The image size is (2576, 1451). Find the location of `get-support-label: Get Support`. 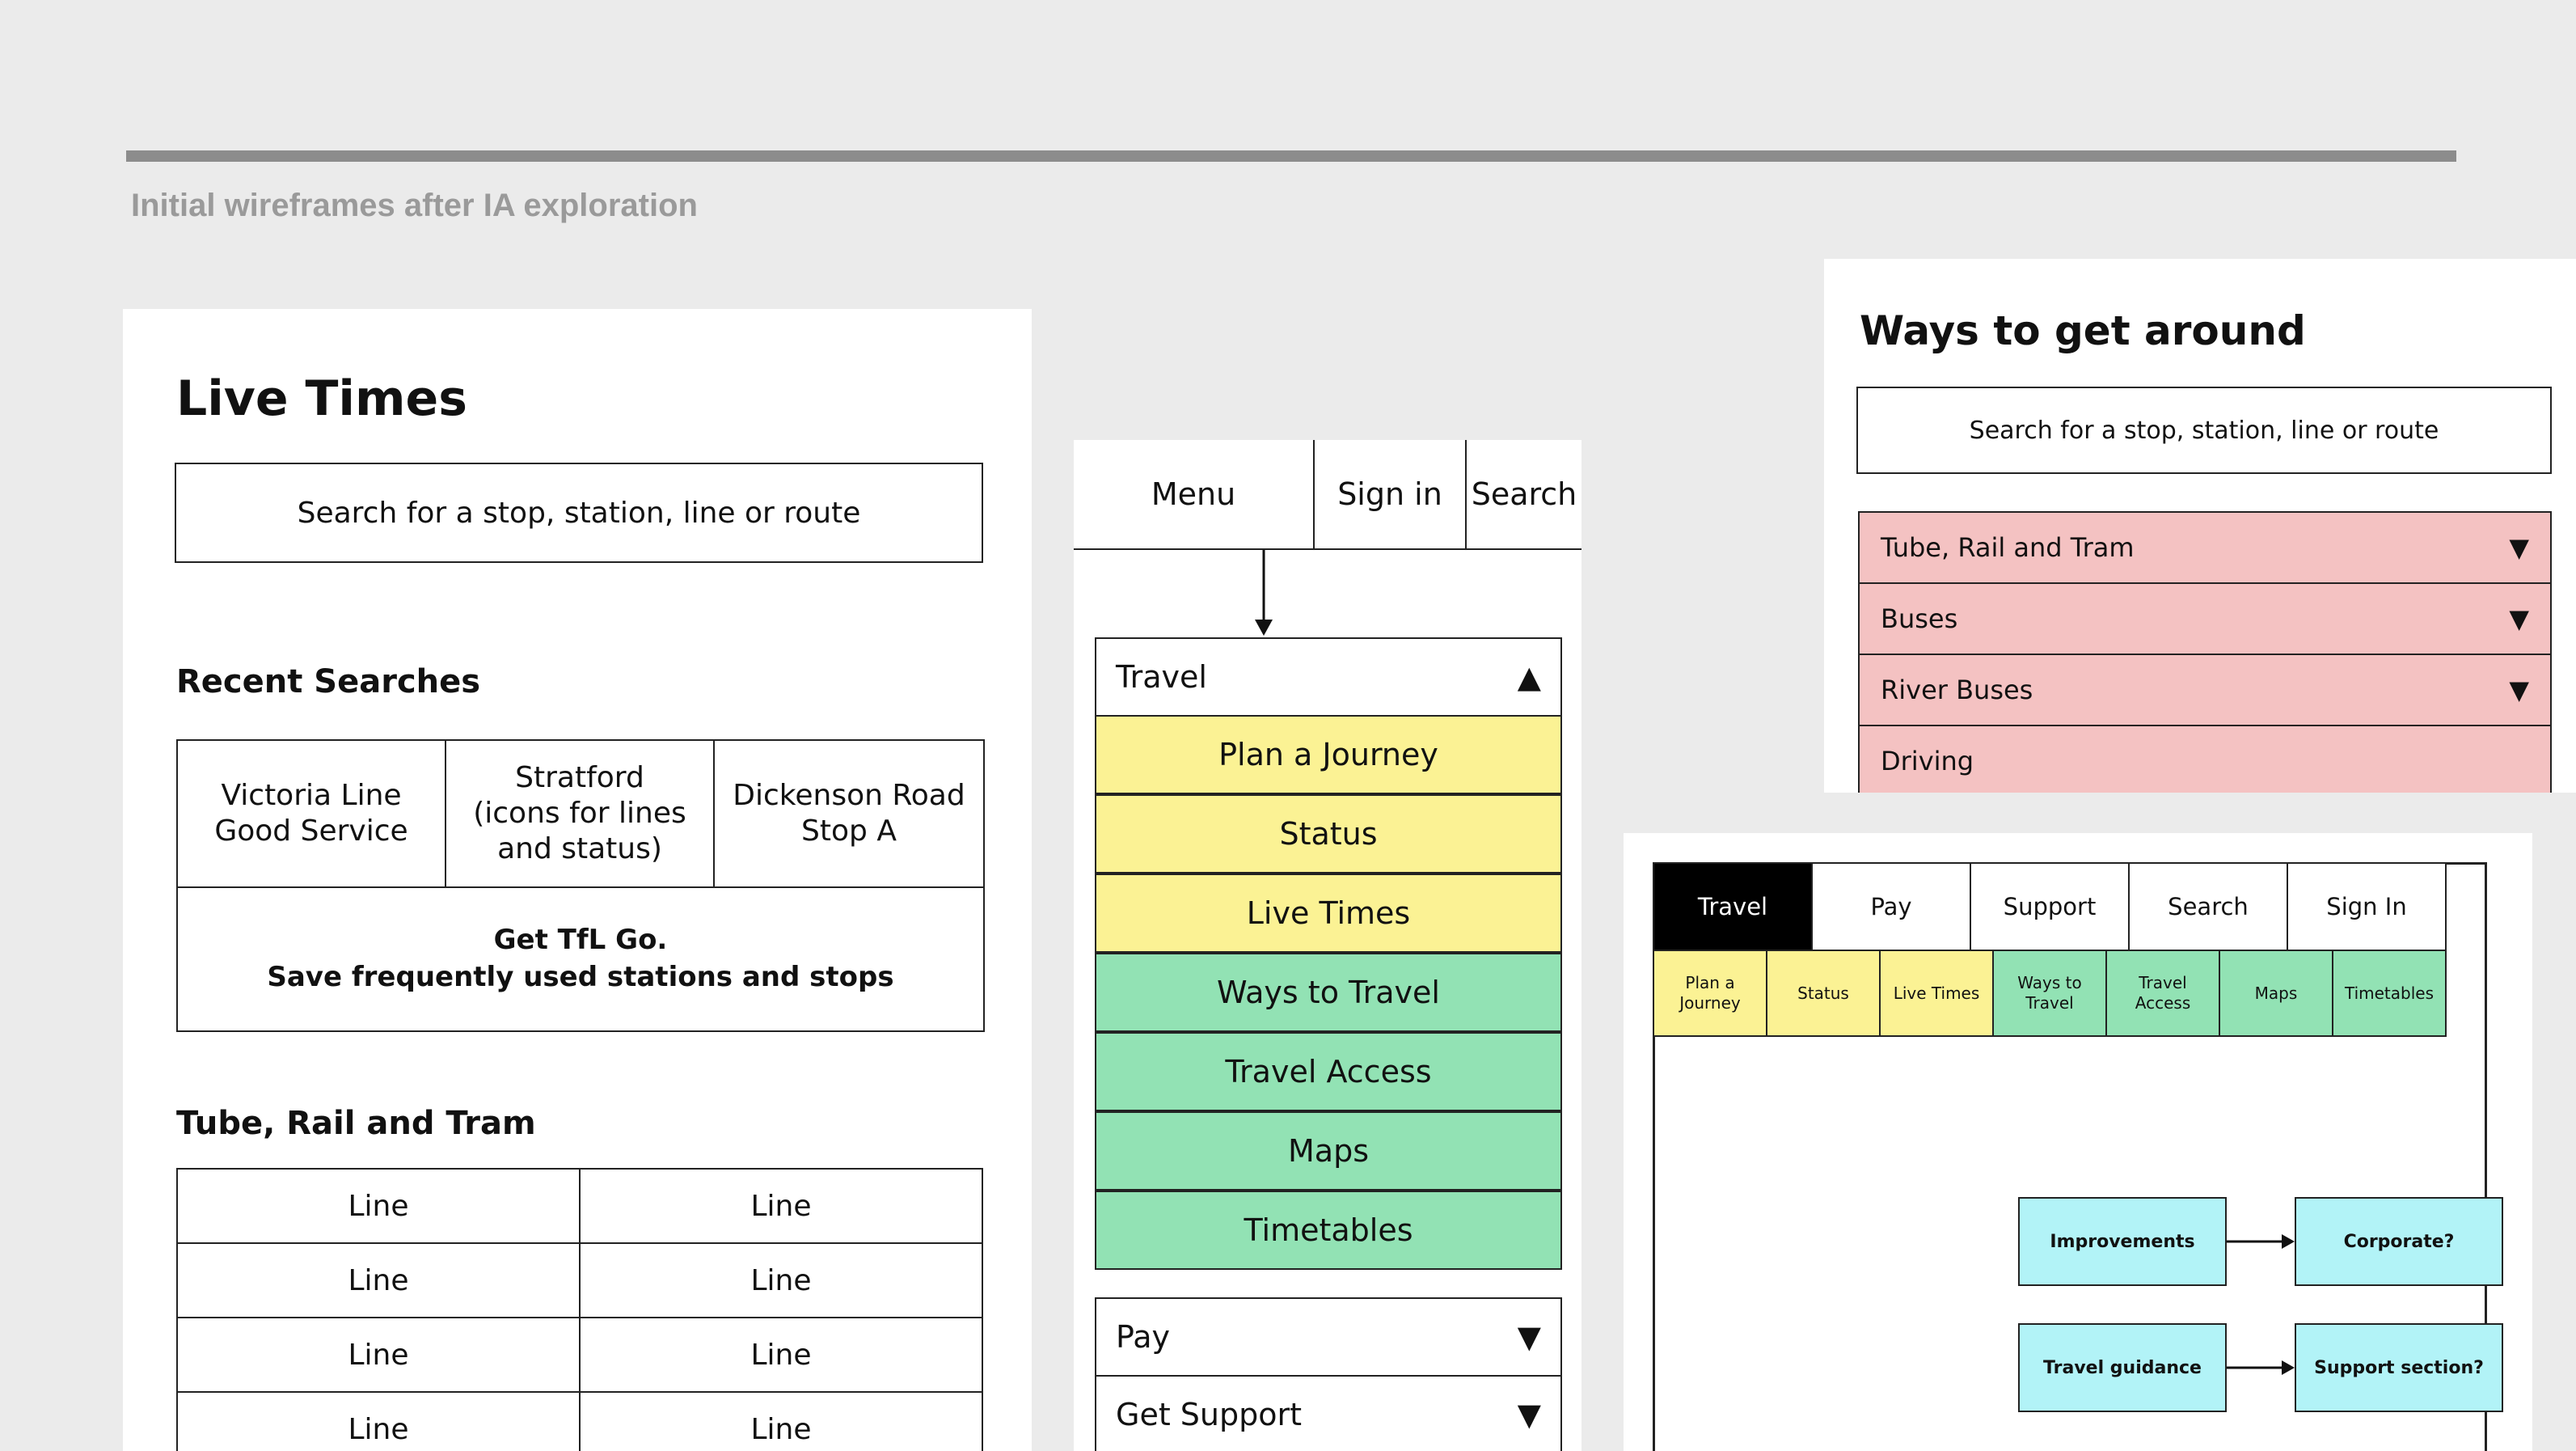

get-support-label: Get Support is located at coordinates (1209, 1414).